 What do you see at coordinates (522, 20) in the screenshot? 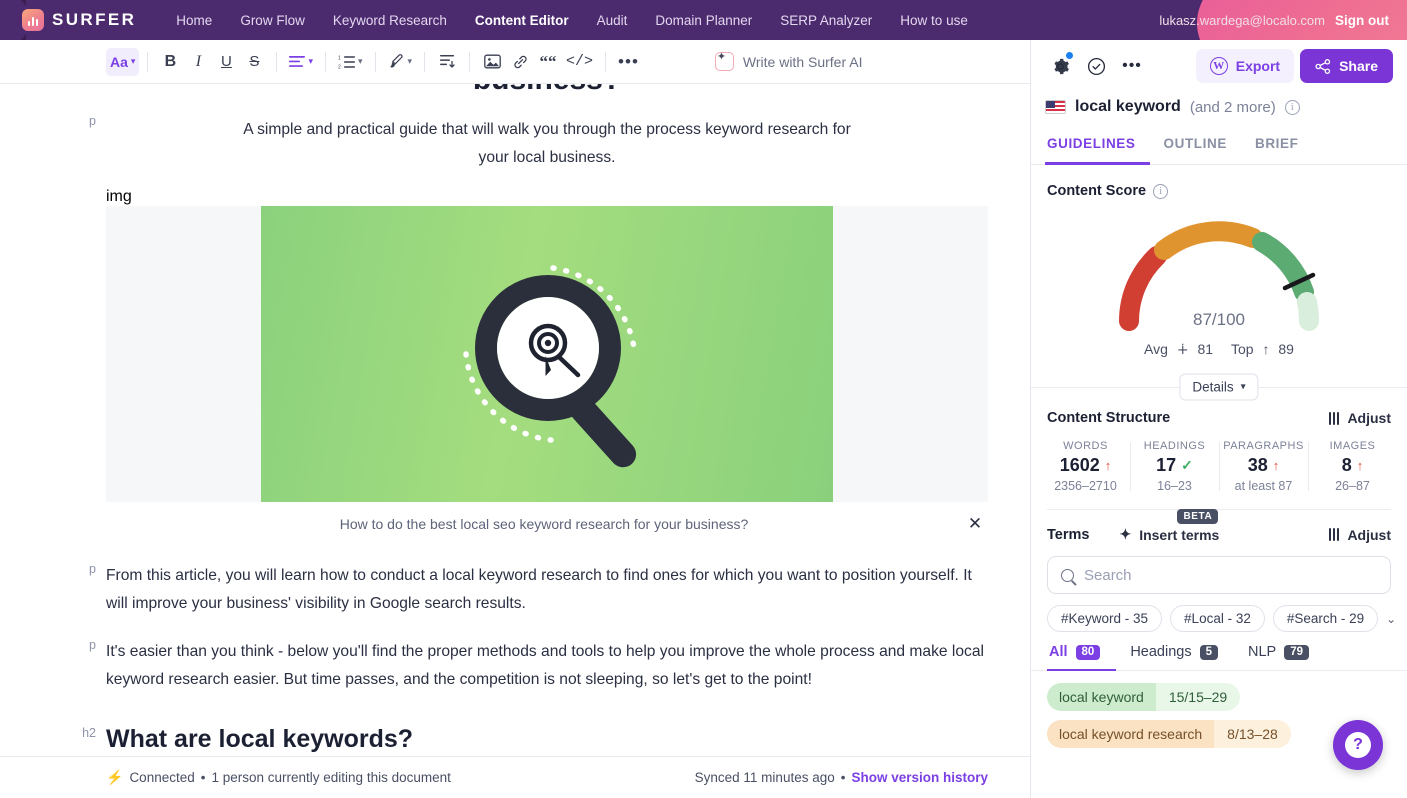
I see `nav-item-content-editor: Content Editor` at bounding box center [522, 20].